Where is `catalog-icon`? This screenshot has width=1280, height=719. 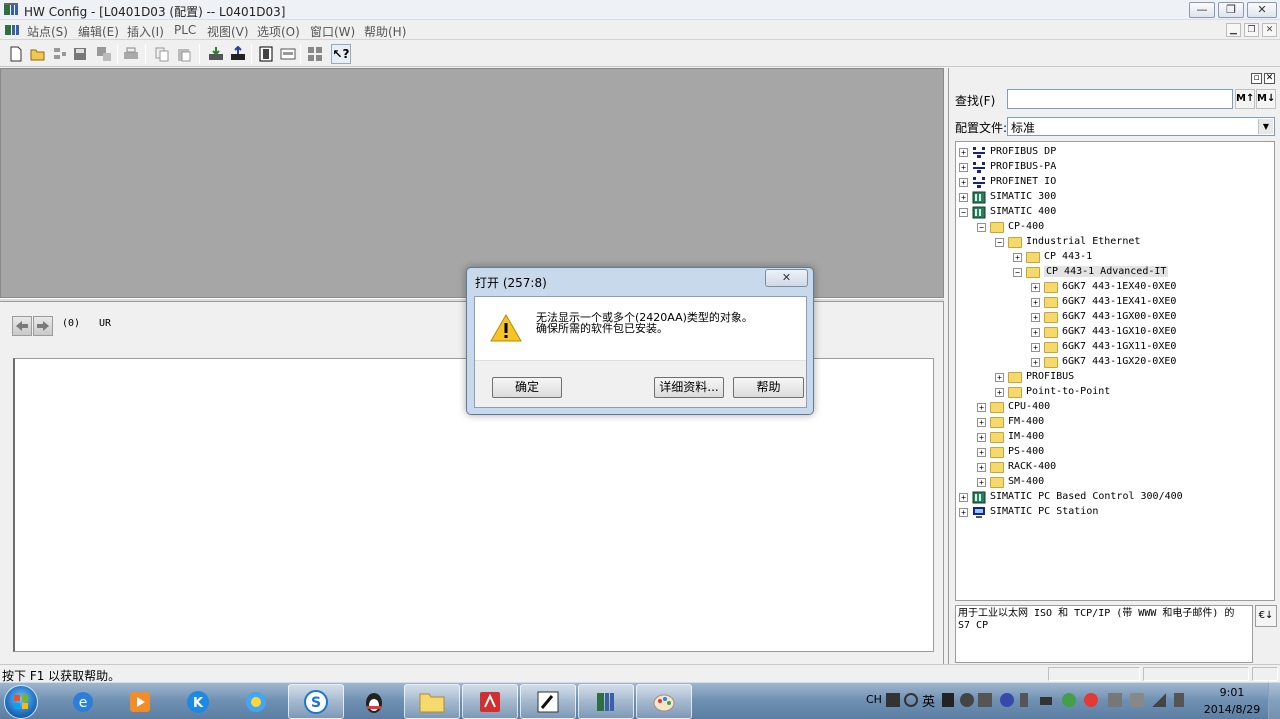
catalog-icon is located at coordinates (315, 54).